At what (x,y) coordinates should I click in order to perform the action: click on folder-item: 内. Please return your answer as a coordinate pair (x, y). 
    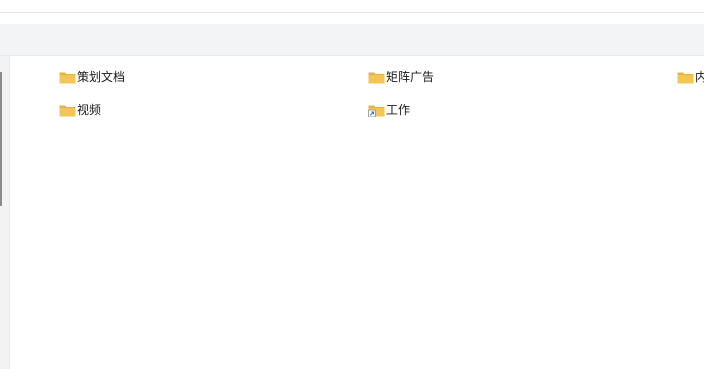
    Looking at the image, I should click on (690, 77).